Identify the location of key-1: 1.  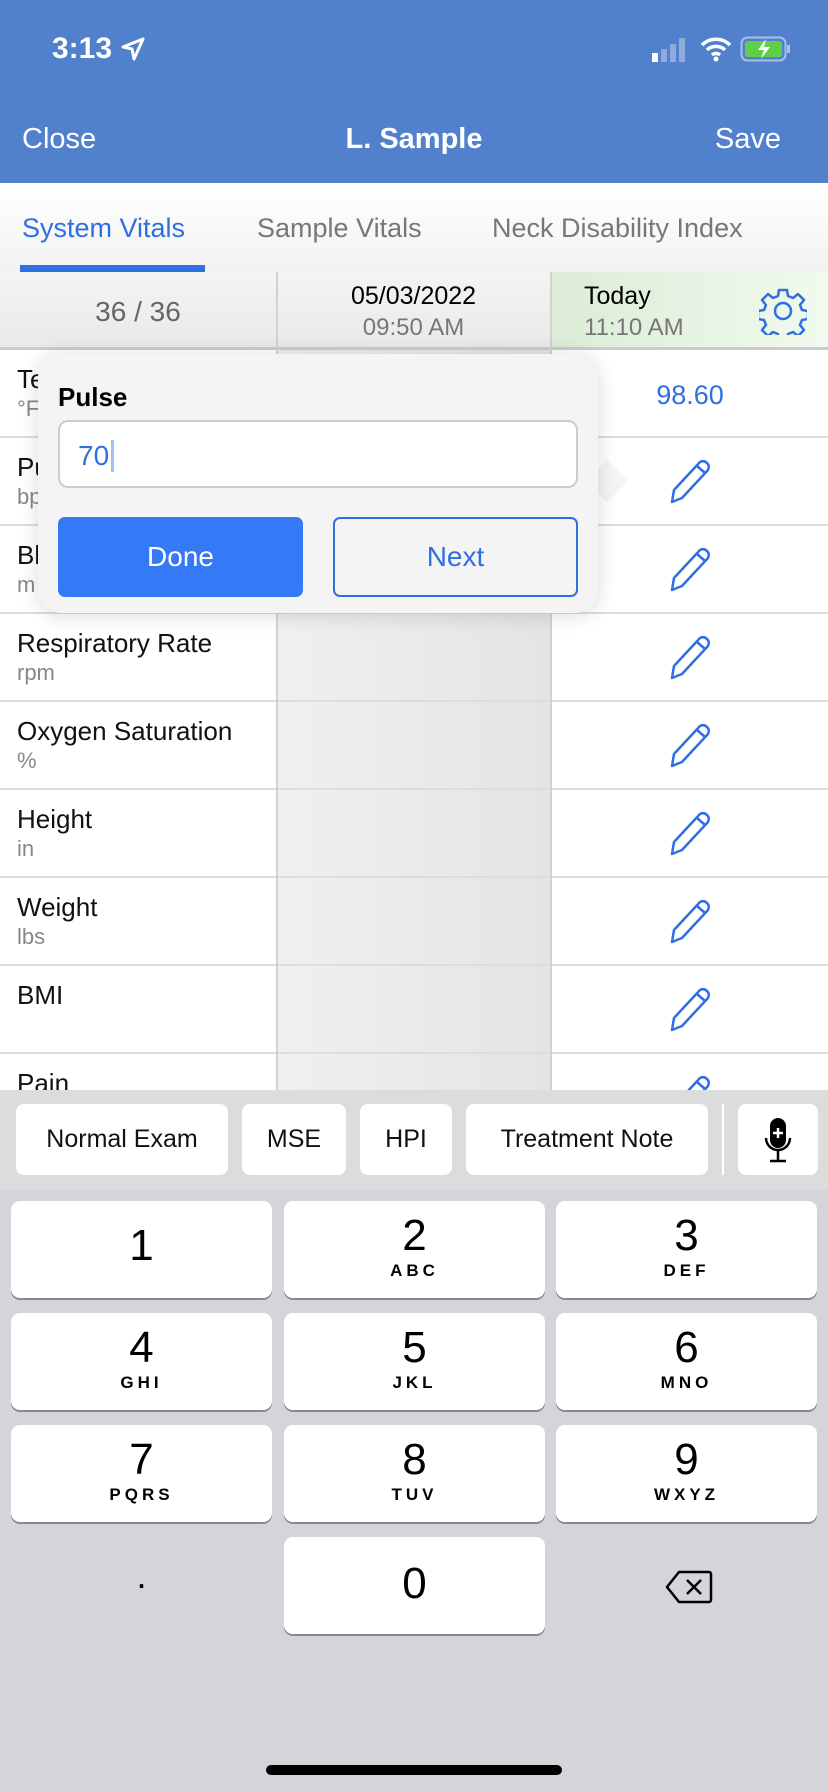
(141, 1249).